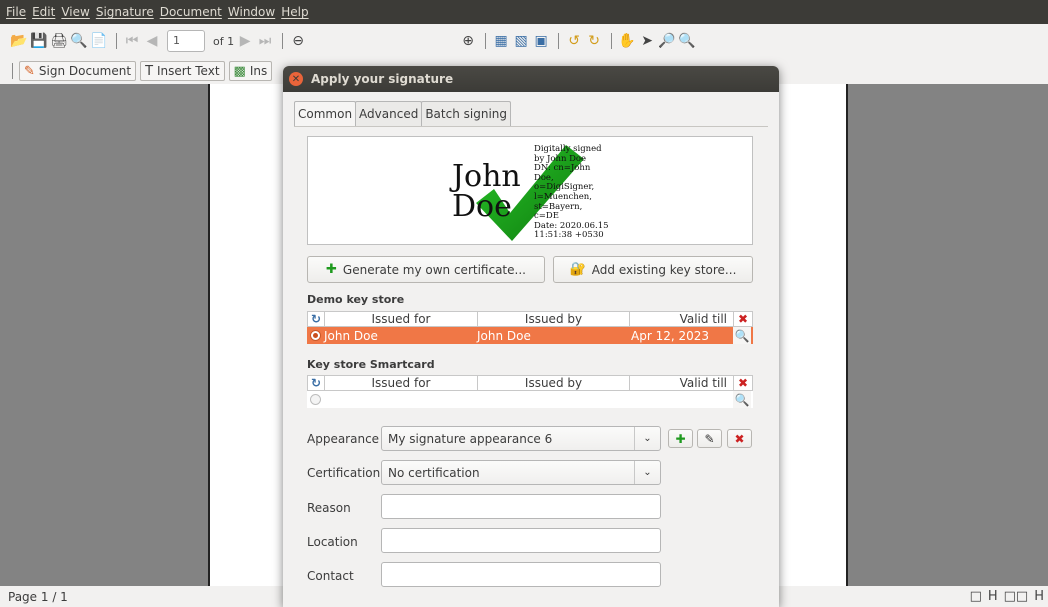 This screenshot has height=607, width=1048. I want to click on page-number-input: 1, so click(186, 41).